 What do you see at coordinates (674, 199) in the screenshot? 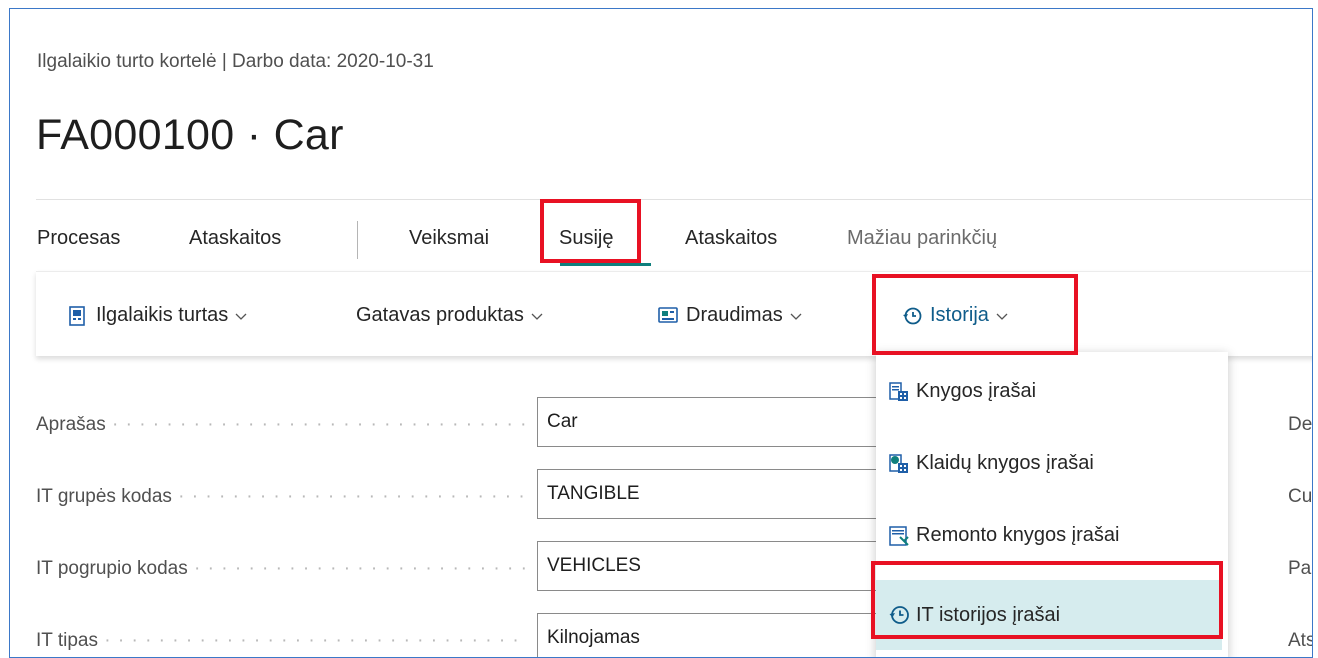
I see `header-divider` at bounding box center [674, 199].